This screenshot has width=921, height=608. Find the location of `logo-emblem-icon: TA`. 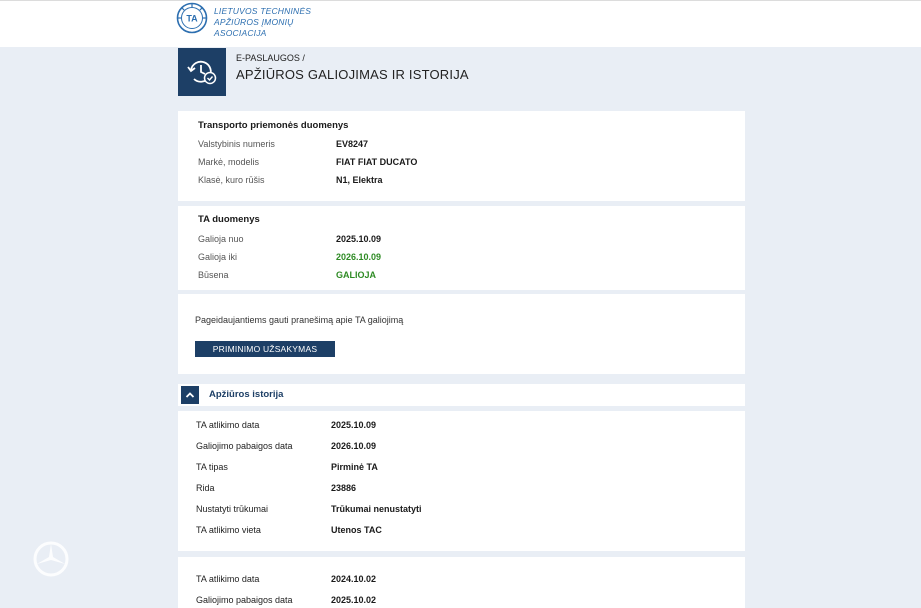

logo-emblem-icon: TA is located at coordinates (192, 18).